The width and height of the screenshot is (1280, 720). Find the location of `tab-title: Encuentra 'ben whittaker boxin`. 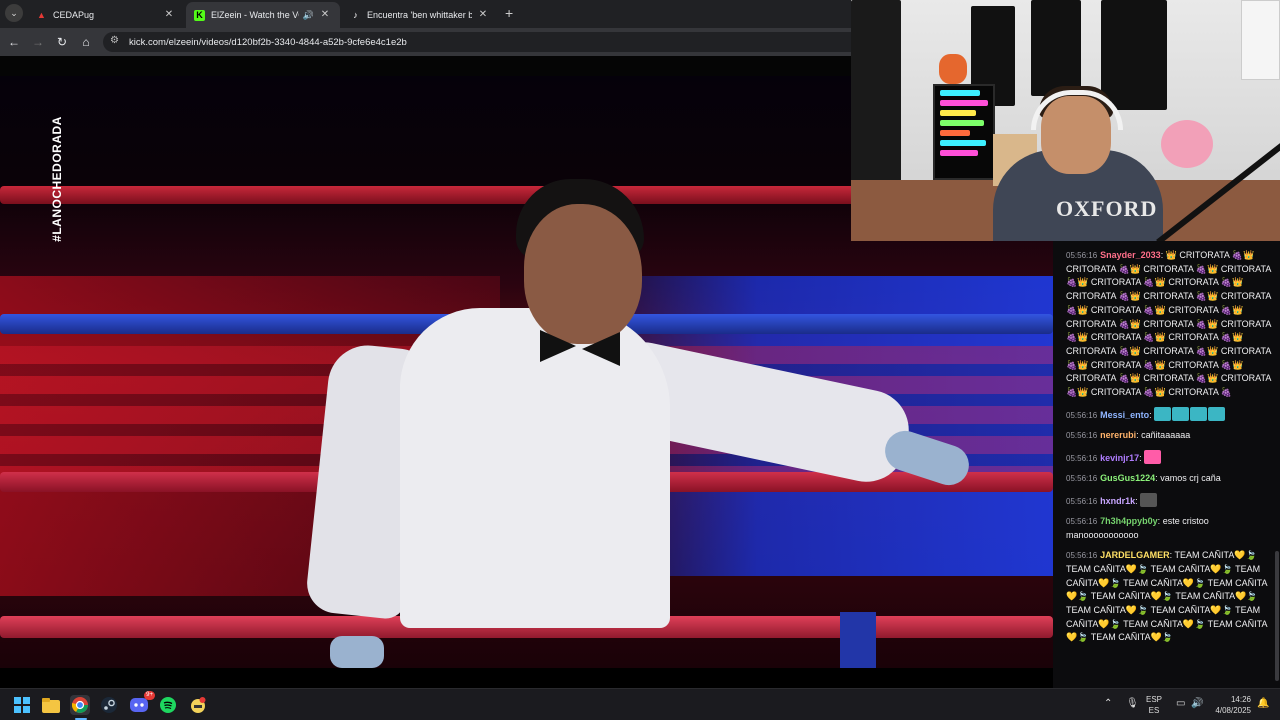

tab-title: Encuentra 'ben whittaker boxin is located at coordinates (419, 15).